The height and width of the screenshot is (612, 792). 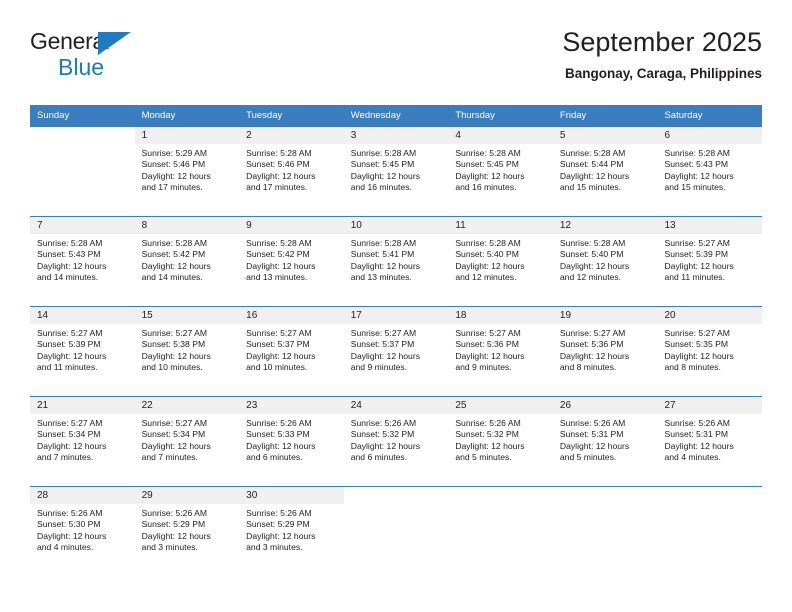 What do you see at coordinates (710, 405) in the screenshot?
I see `day-number: 27` at bounding box center [710, 405].